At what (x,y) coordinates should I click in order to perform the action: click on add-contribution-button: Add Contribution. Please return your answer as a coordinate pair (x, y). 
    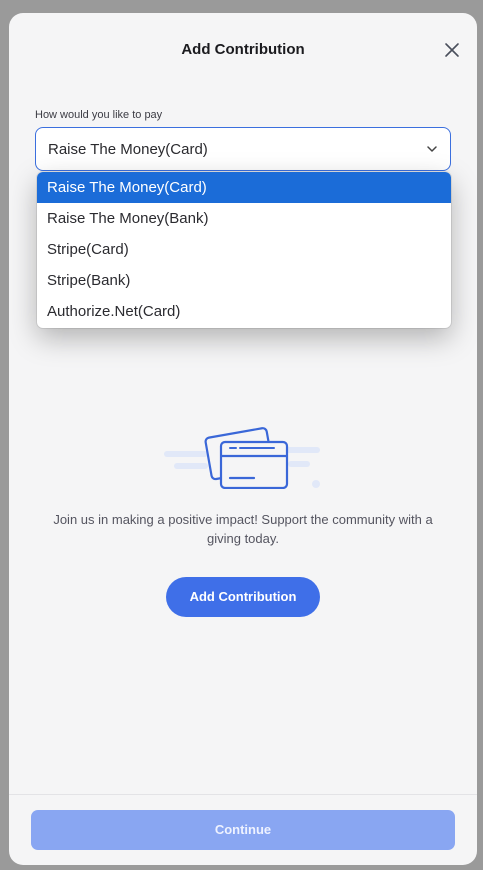
    Looking at the image, I should click on (243, 597).